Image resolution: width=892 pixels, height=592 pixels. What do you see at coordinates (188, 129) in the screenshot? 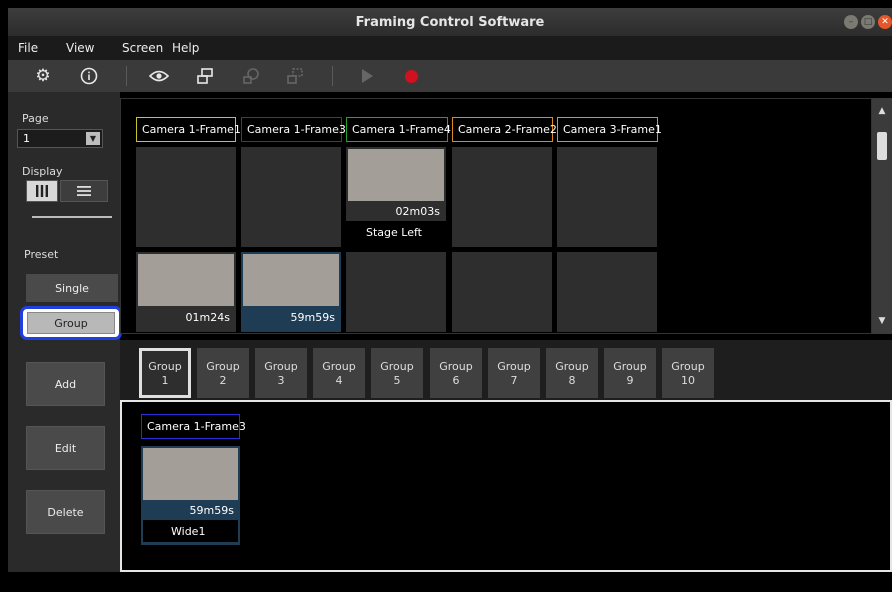
I see `camera-label: Camera 1-Frame1` at bounding box center [188, 129].